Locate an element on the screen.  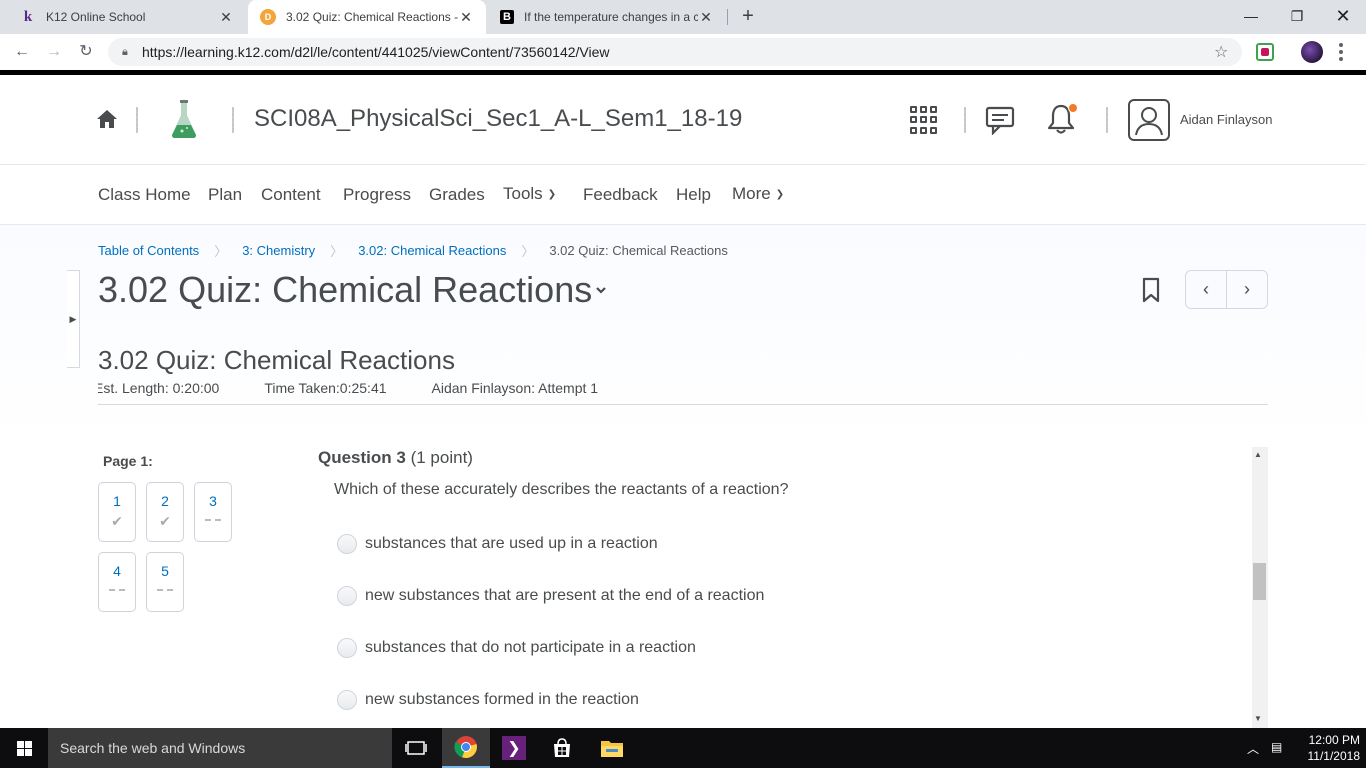
browser-tab-brainly: B If the temperature changes in a c ✕ is located at coordinates (607, 17).